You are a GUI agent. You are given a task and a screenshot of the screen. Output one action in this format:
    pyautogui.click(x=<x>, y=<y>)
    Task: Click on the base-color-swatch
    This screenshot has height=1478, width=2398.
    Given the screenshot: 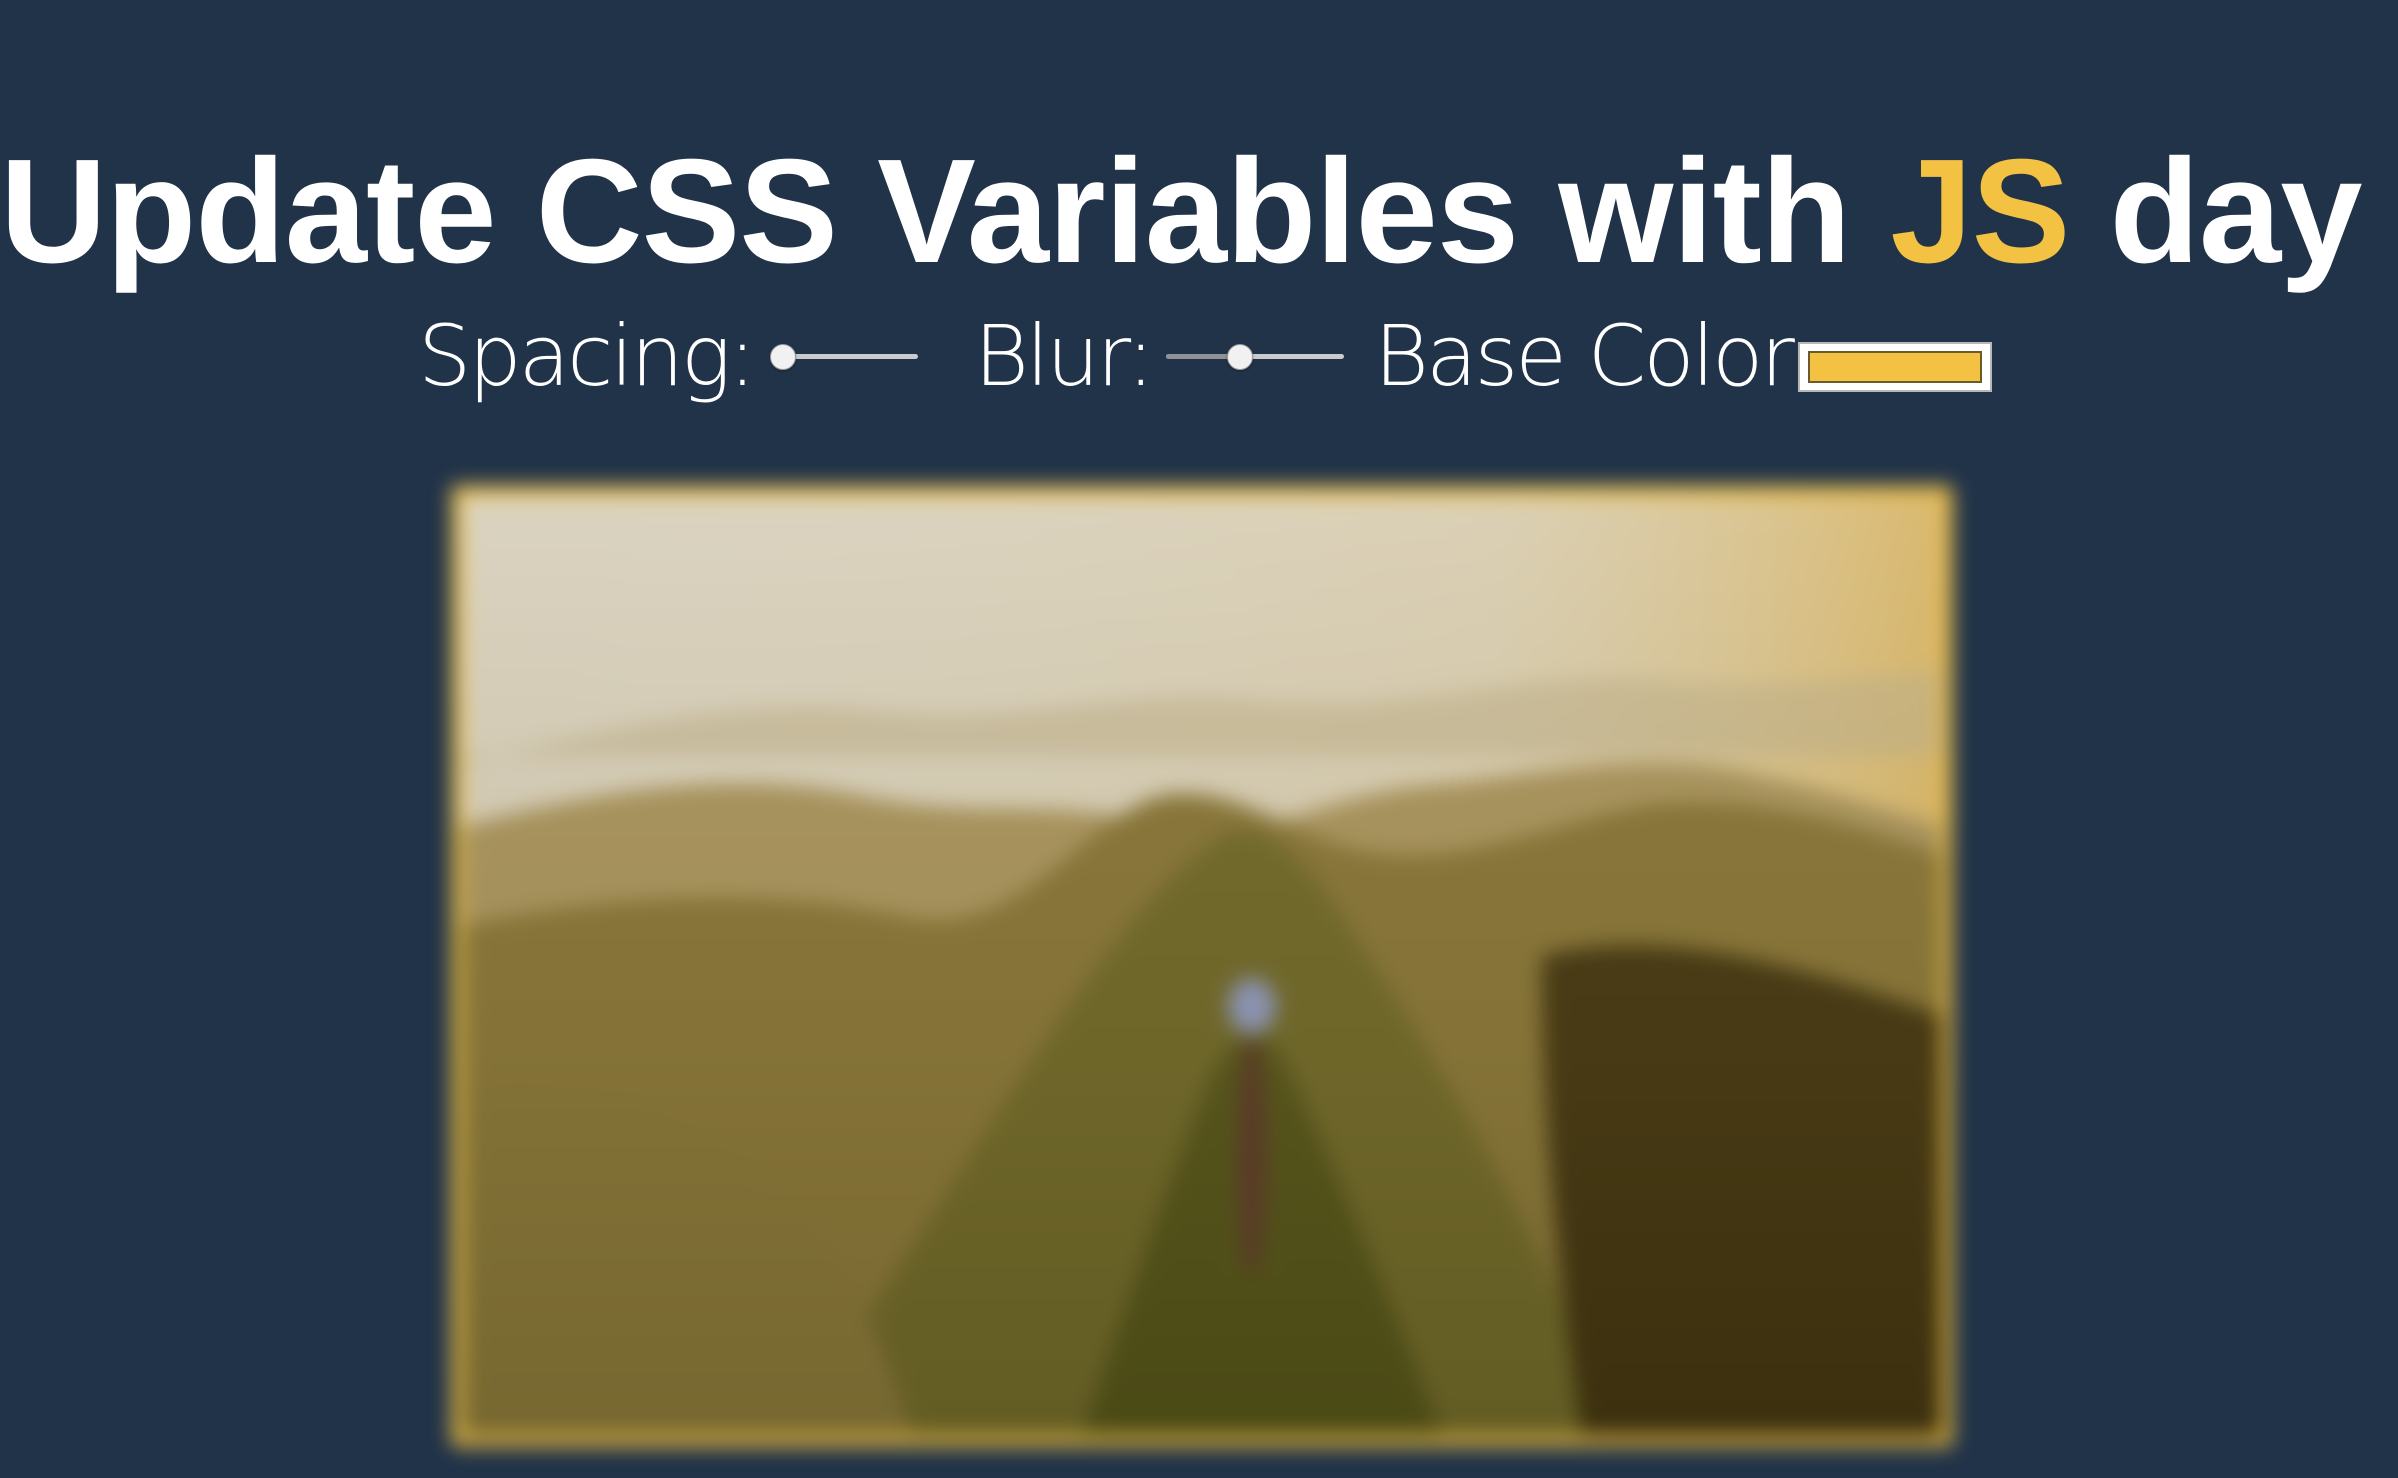 What is the action you would take?
    pyautogui.click(x=1895, y=367)
    